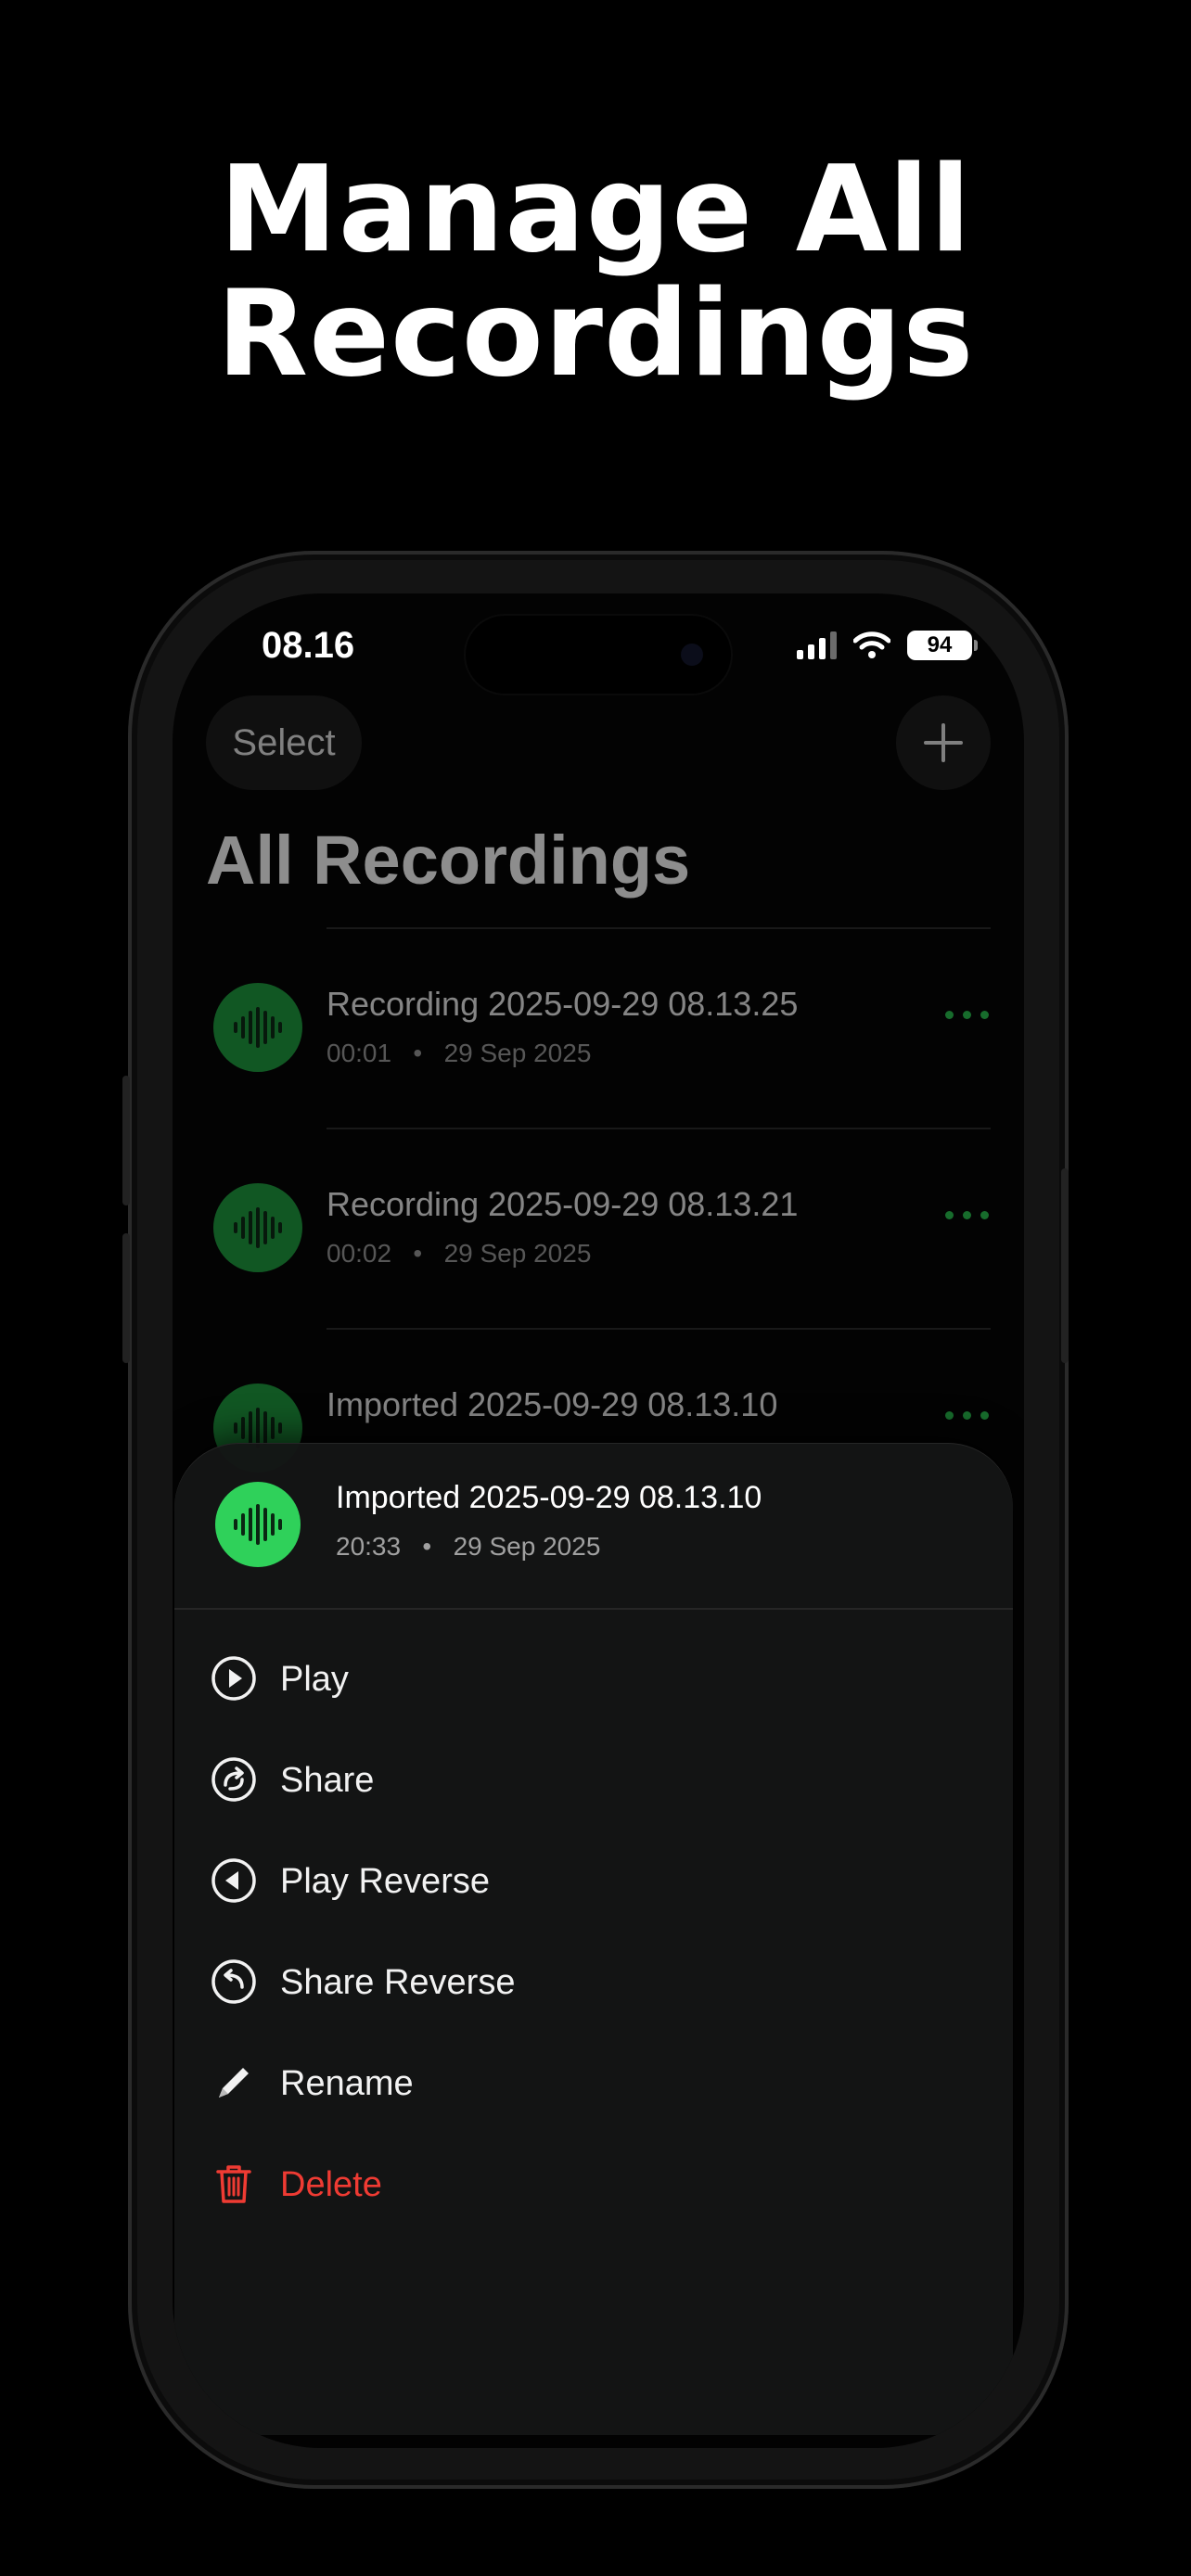 The image size is (1191, 2576). What do you see at coordinates (126, 1140) in the screenshot?
I see `volume-up-button` at bounding box center [126, 1140].